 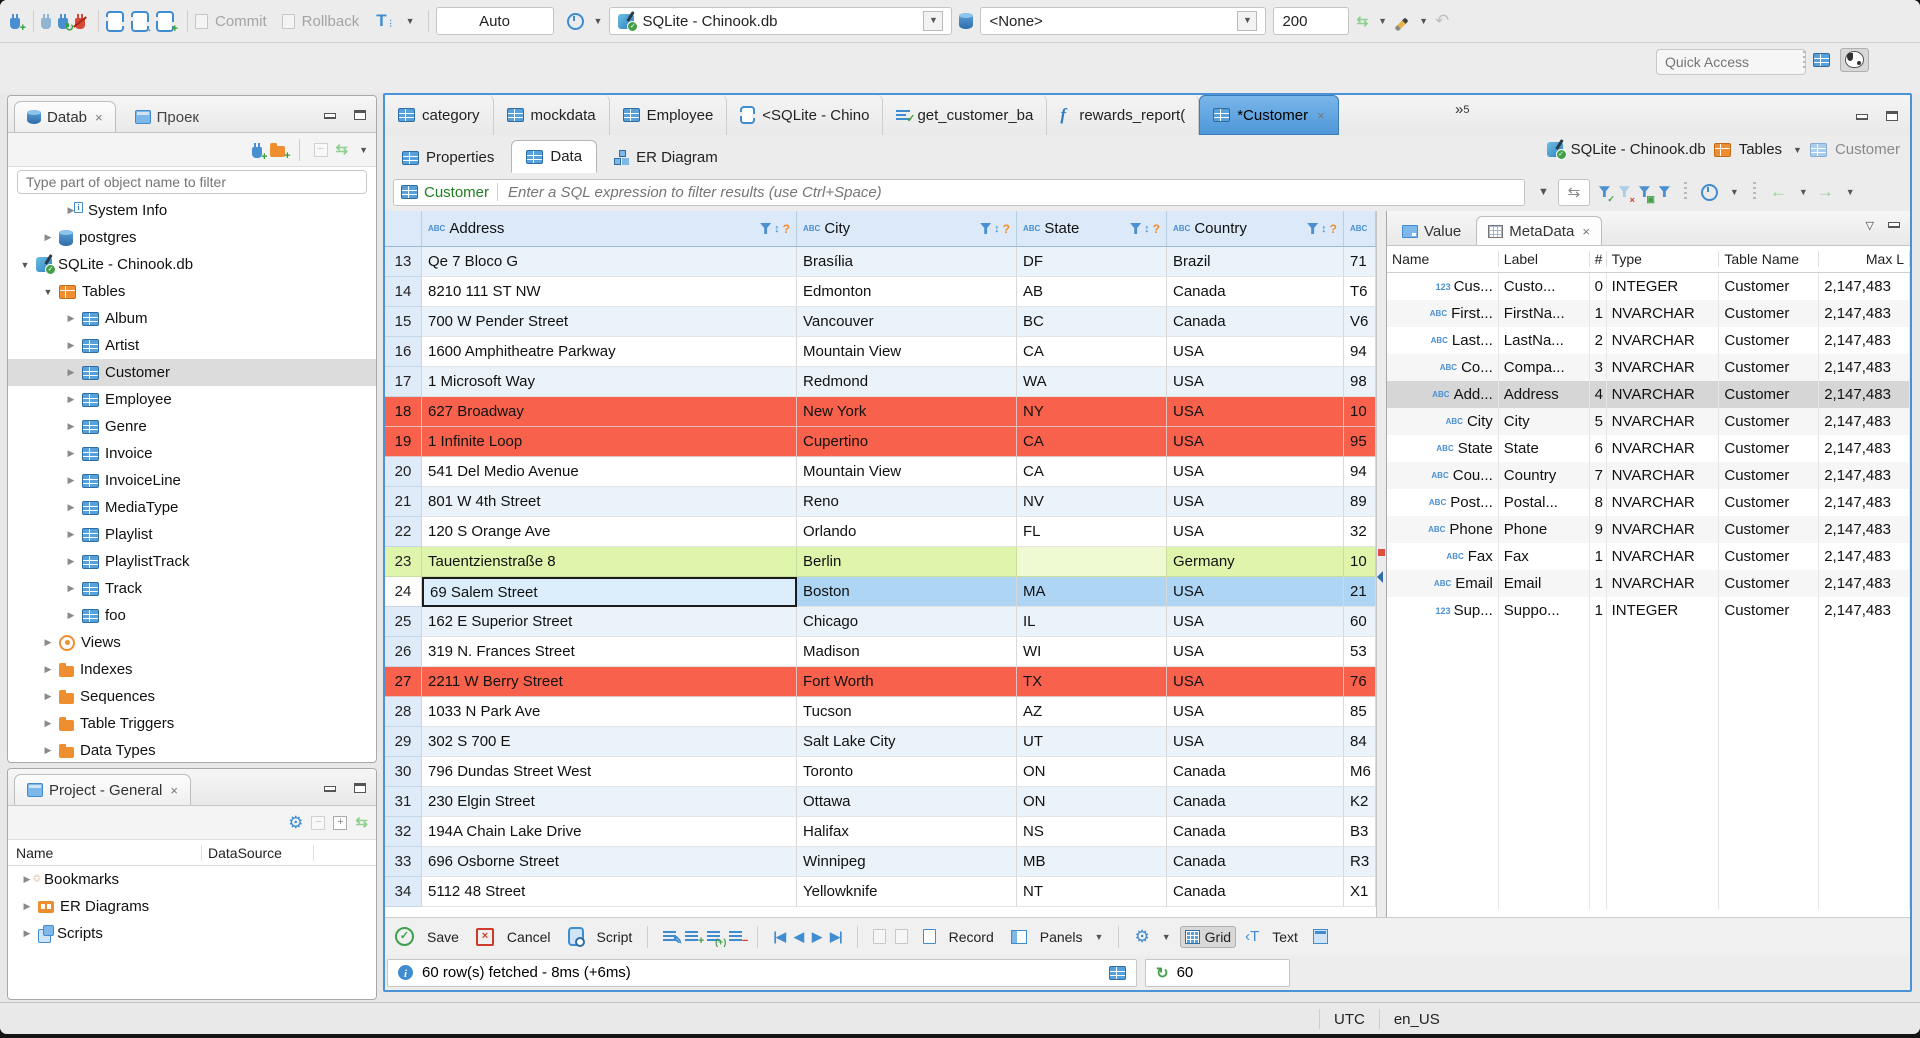 I want to click on connection-filter-button: ▼, so click(x=933, y=21).